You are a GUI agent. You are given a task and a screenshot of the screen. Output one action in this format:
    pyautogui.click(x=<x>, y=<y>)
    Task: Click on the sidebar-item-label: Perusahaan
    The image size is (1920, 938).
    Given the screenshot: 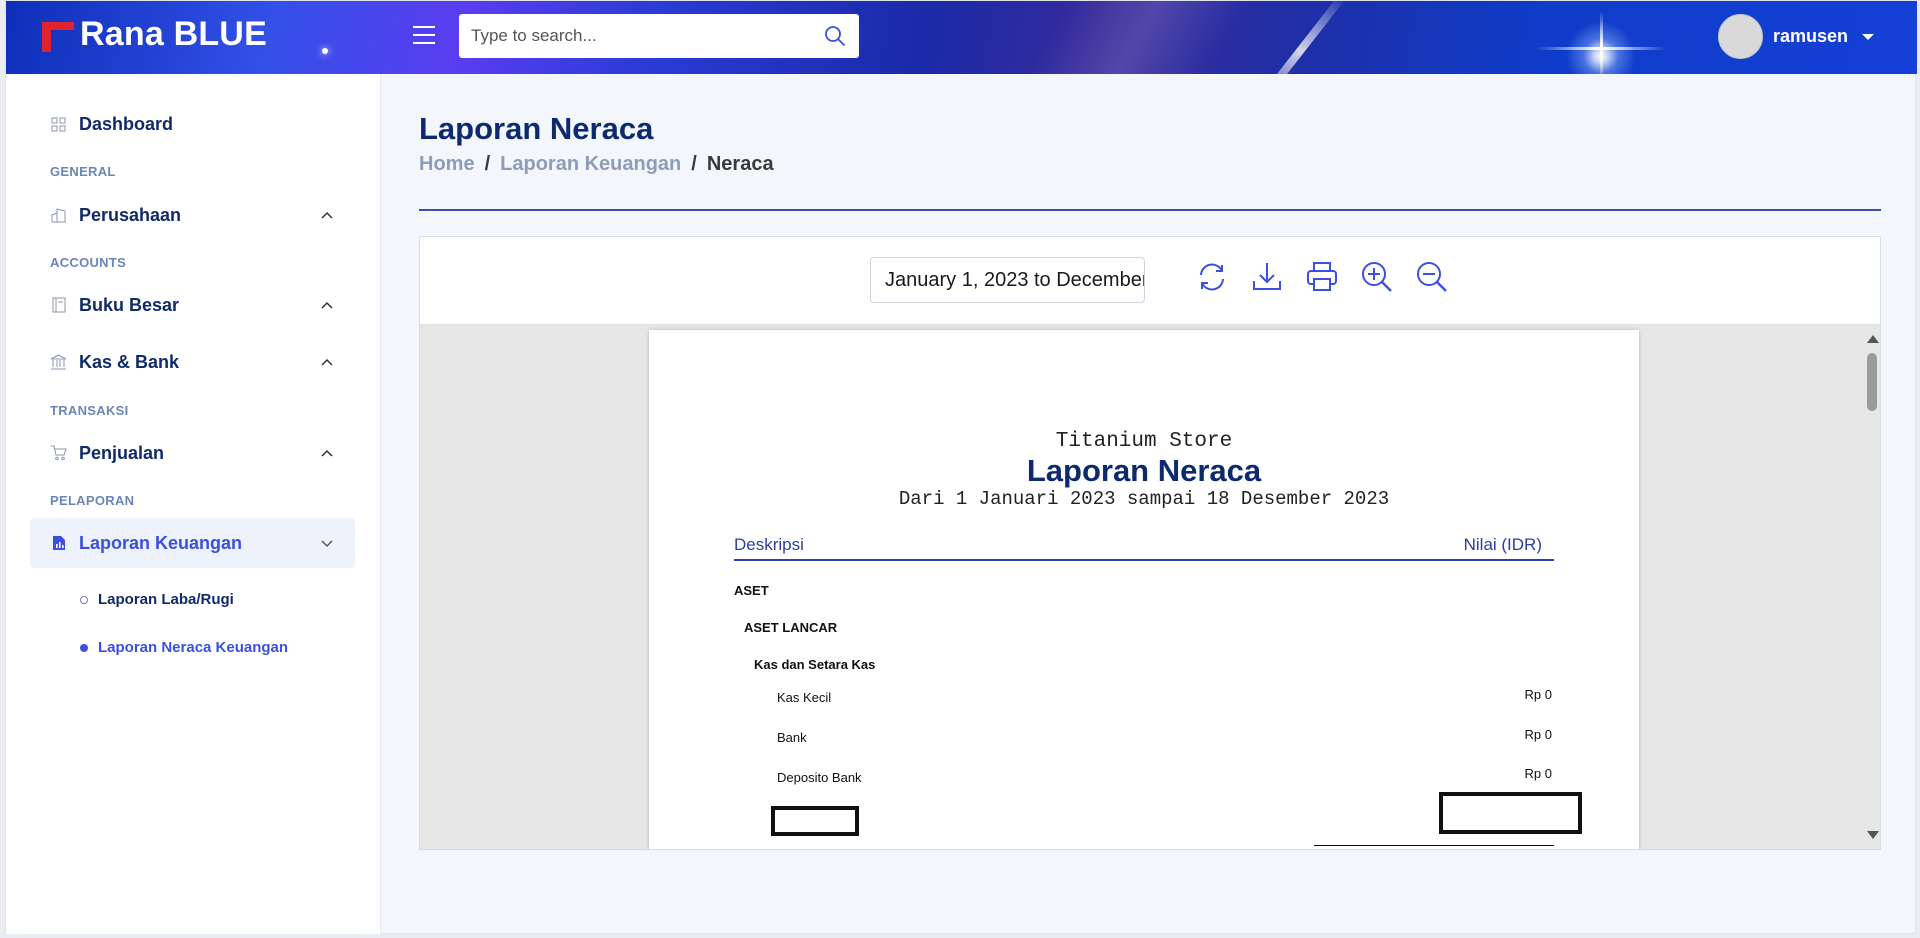 What is the action you would take?
    pyautogui.click(x=130, y=214)
    